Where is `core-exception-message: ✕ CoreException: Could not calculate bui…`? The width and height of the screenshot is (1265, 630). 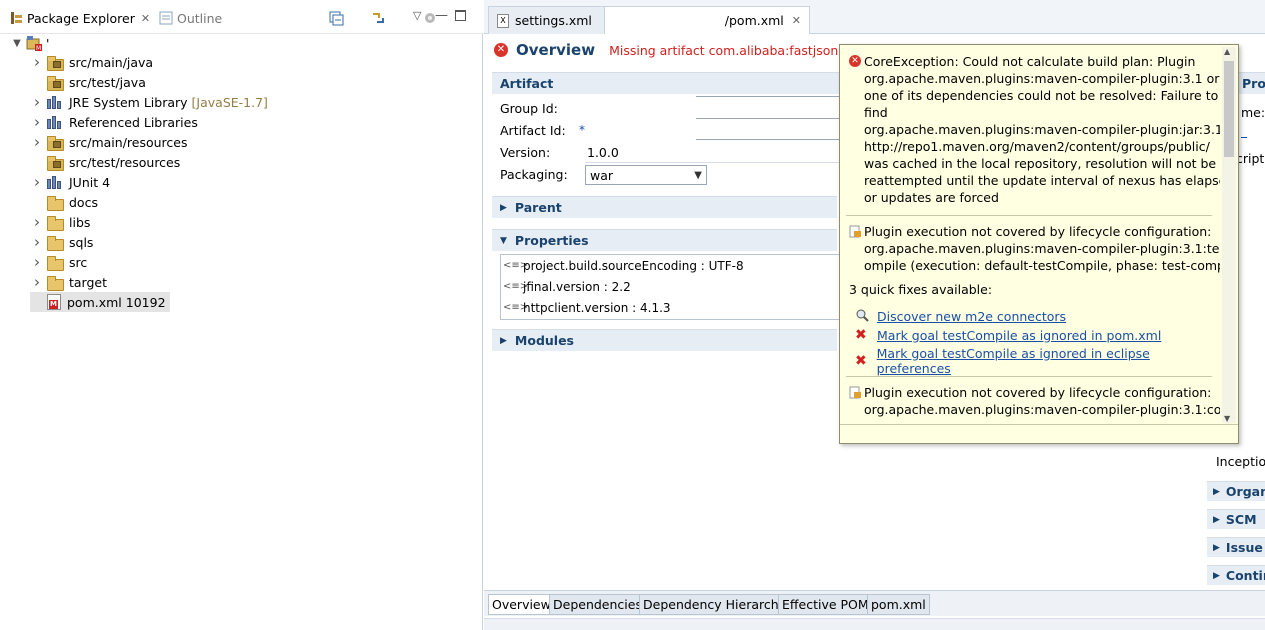 core-exception-message: ✕ CoreException: Could not calculate bui… is located at coordinates (1034, 129).